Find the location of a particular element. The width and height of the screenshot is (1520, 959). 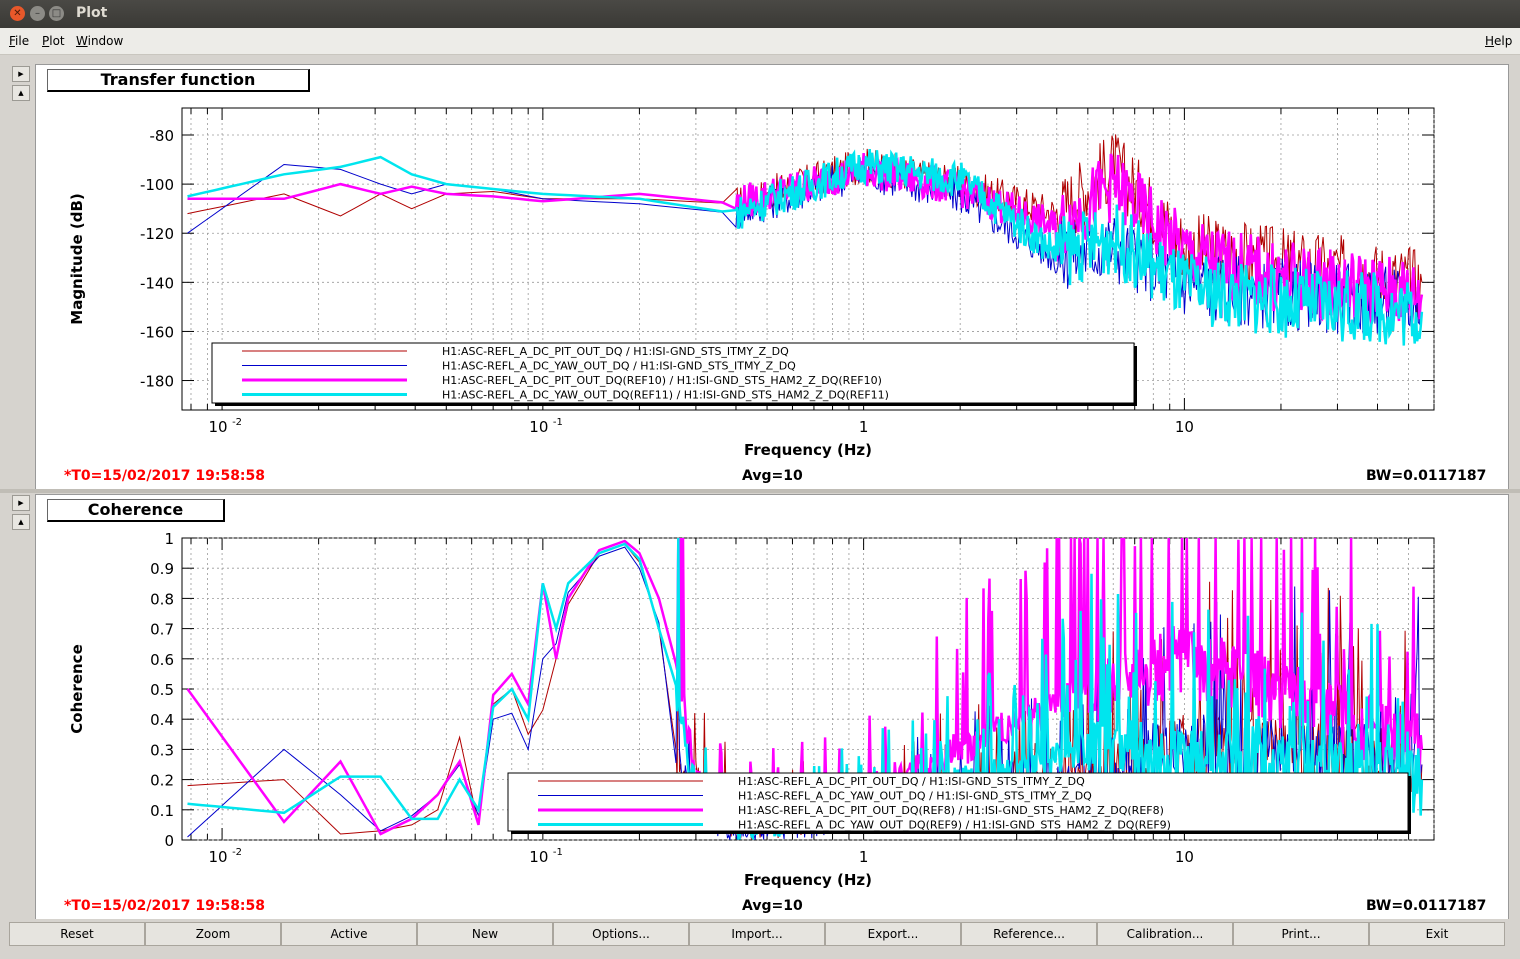

panel2-collapse-arrow: ▲ is located at coordinates (21, 522).